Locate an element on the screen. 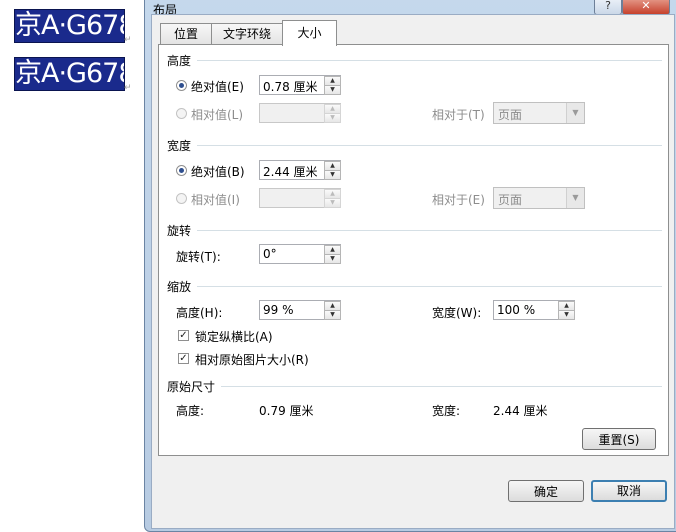 This screenshot has width=676, height=532. original-size-section-title: 原始尺寸 is located at coordinates (191, 387).